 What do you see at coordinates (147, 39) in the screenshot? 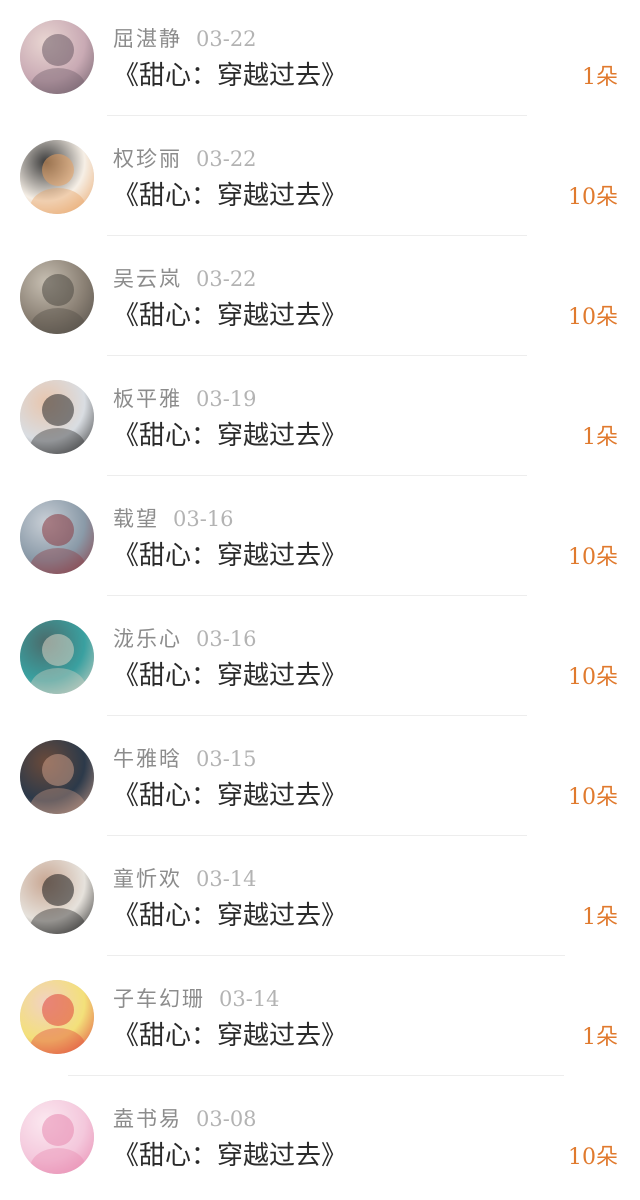
I see `user-name: 屈湛静` at bounding box center [147, 39].